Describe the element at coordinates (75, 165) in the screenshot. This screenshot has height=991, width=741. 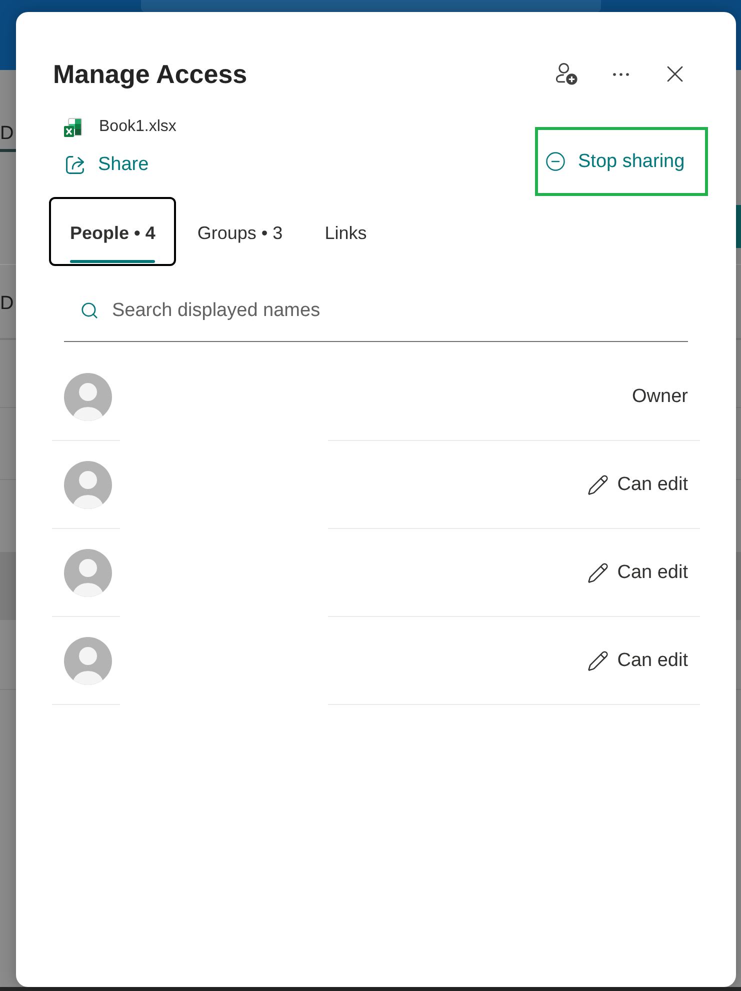
I see `share-icon` at that location.